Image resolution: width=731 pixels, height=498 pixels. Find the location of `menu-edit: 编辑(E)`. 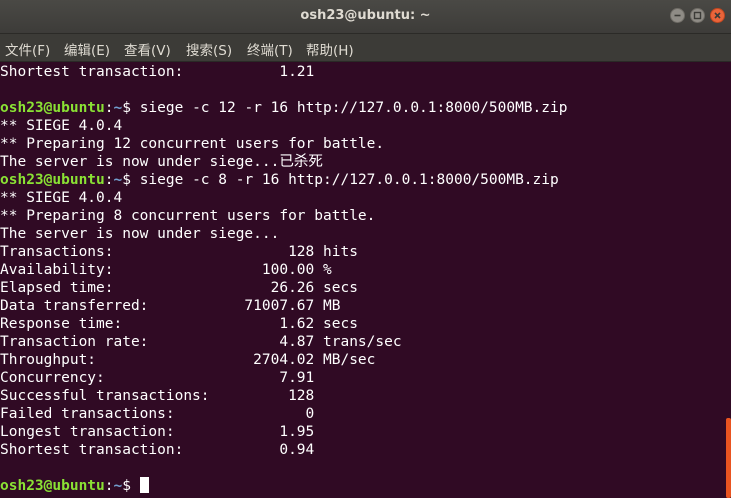

menu-edit: 编辑(E) is located at coordinates (87, 49).